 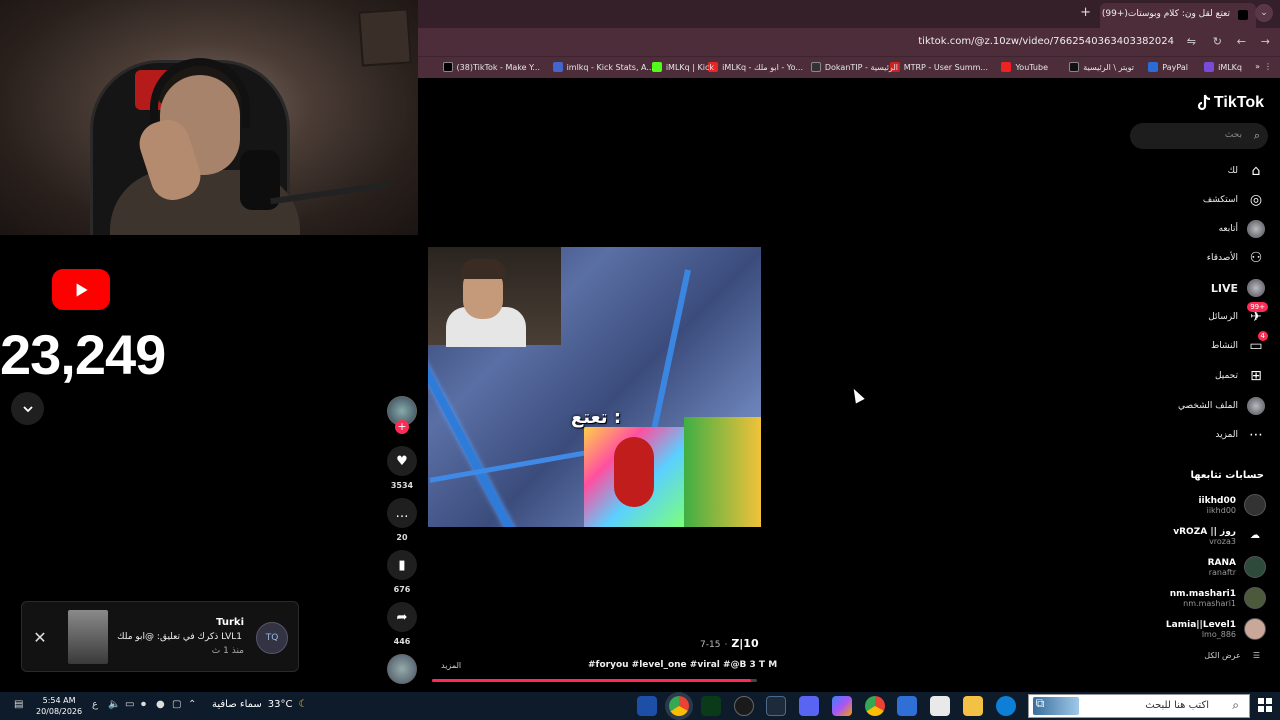 I want to click on mail-icon, so click(x=907, y=706).